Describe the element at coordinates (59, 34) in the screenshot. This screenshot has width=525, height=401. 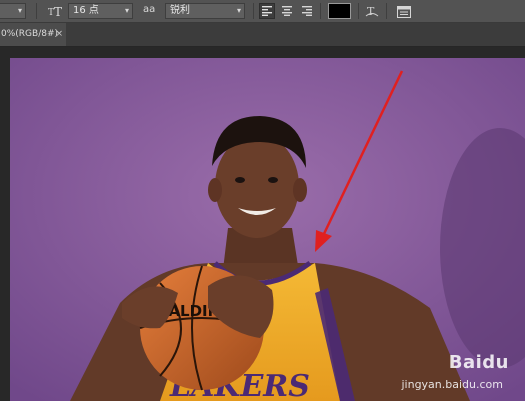
I see `close-icon: ×` at that location.